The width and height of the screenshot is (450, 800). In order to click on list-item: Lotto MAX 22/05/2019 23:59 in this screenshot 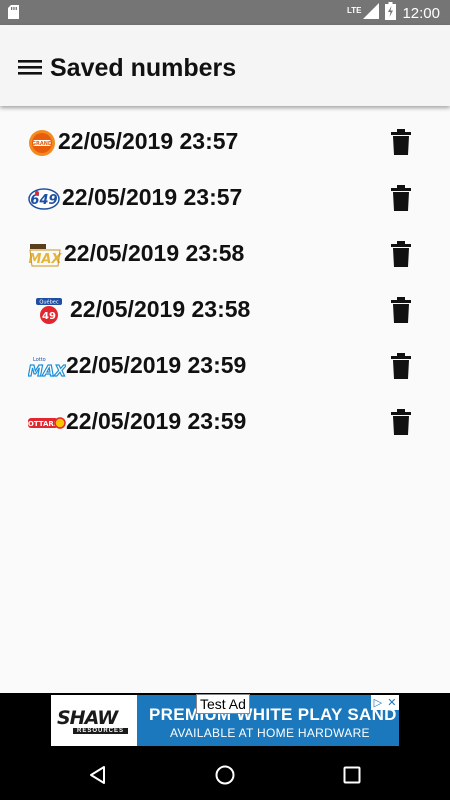, I will do `click(225, 367)`.